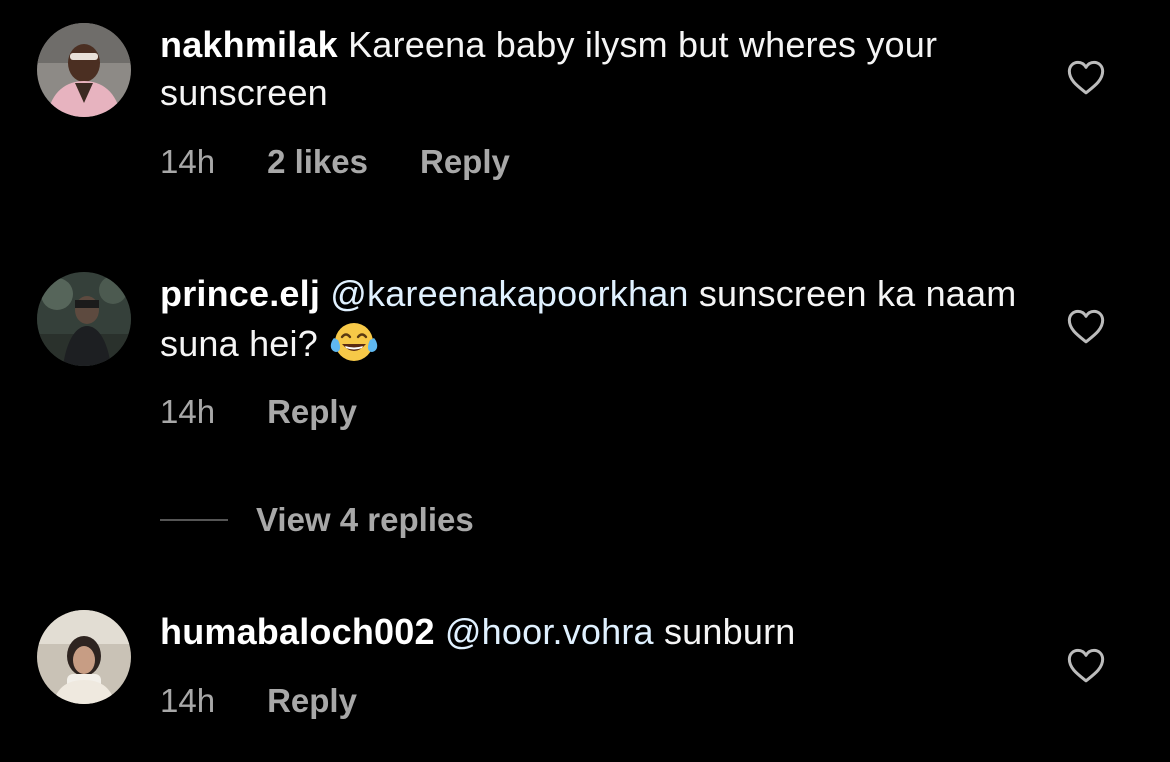 The height and width of the screenshot is (762, 1170). I want to click on comment-body: sunburn, so click(729, 631).